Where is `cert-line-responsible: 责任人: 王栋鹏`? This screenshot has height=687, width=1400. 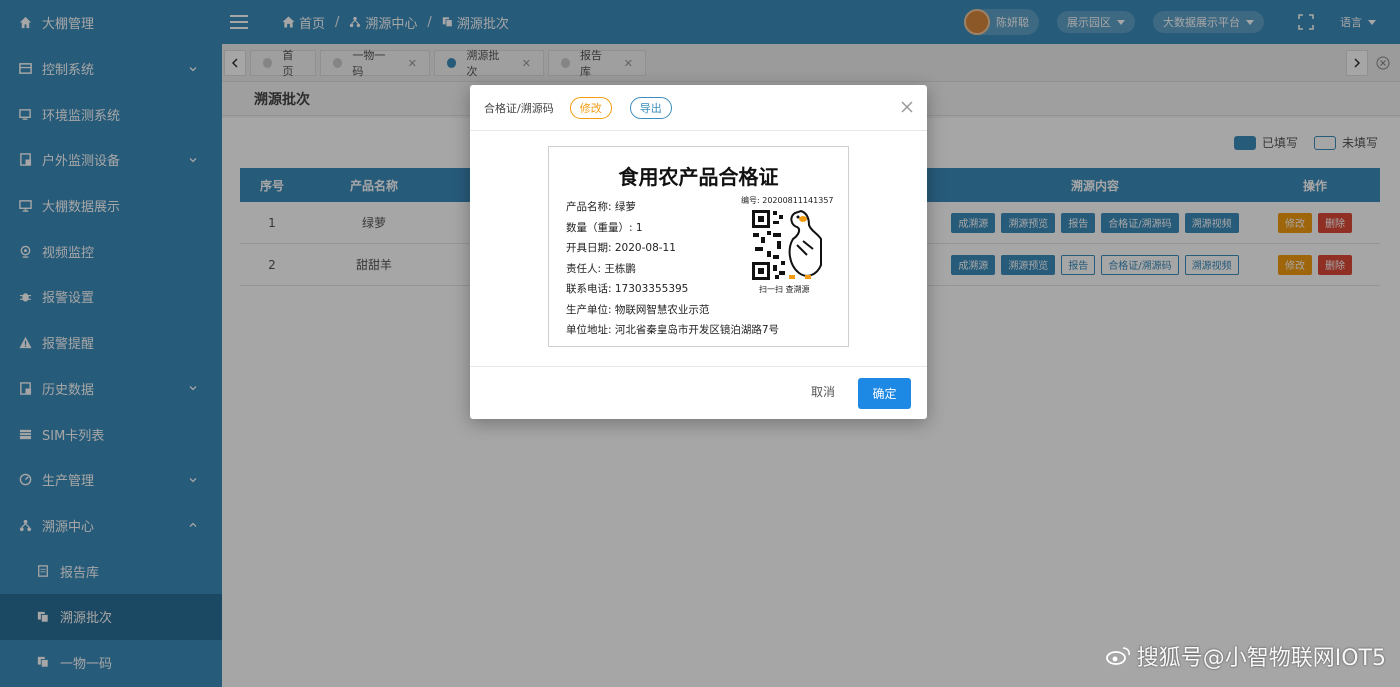
cert-line-responsible: 责任人: 王栋鹏 is located at coordinates (601, 268).